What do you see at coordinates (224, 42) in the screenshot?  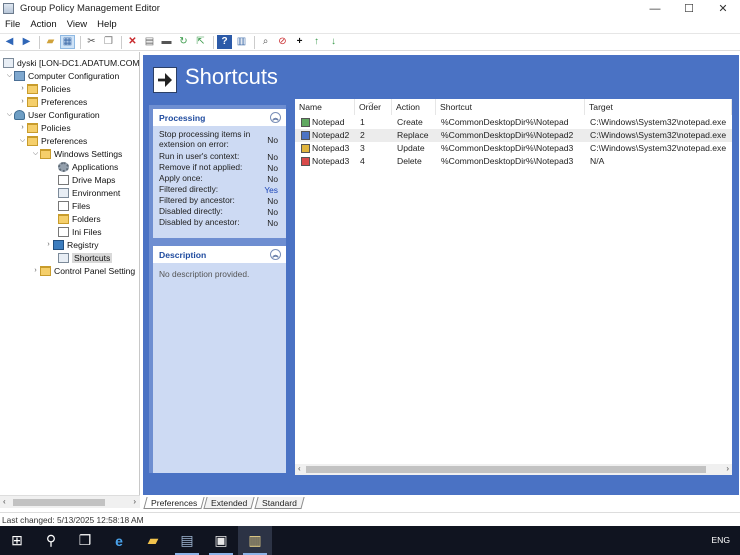 I see `help-icon: ?` at bounding box center [224, 42].